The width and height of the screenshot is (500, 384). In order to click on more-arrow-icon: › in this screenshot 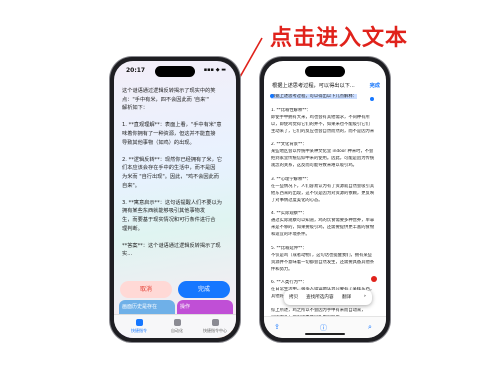, I will do `click(365, 296)`.